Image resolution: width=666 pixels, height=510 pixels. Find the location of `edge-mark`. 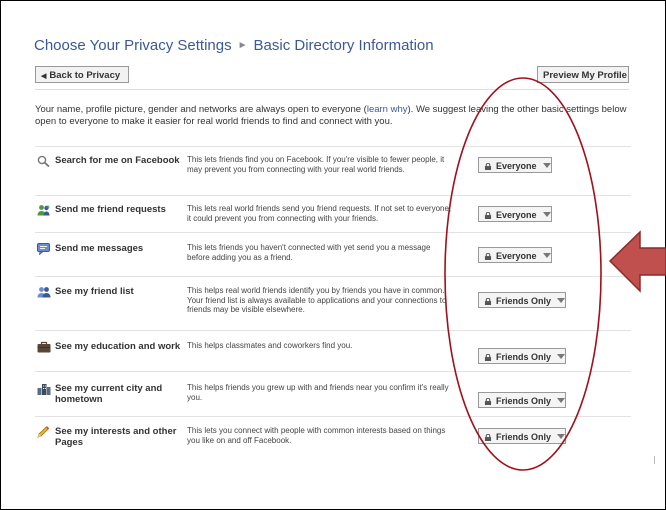

edge-mark is located at coordinates (654, 460).